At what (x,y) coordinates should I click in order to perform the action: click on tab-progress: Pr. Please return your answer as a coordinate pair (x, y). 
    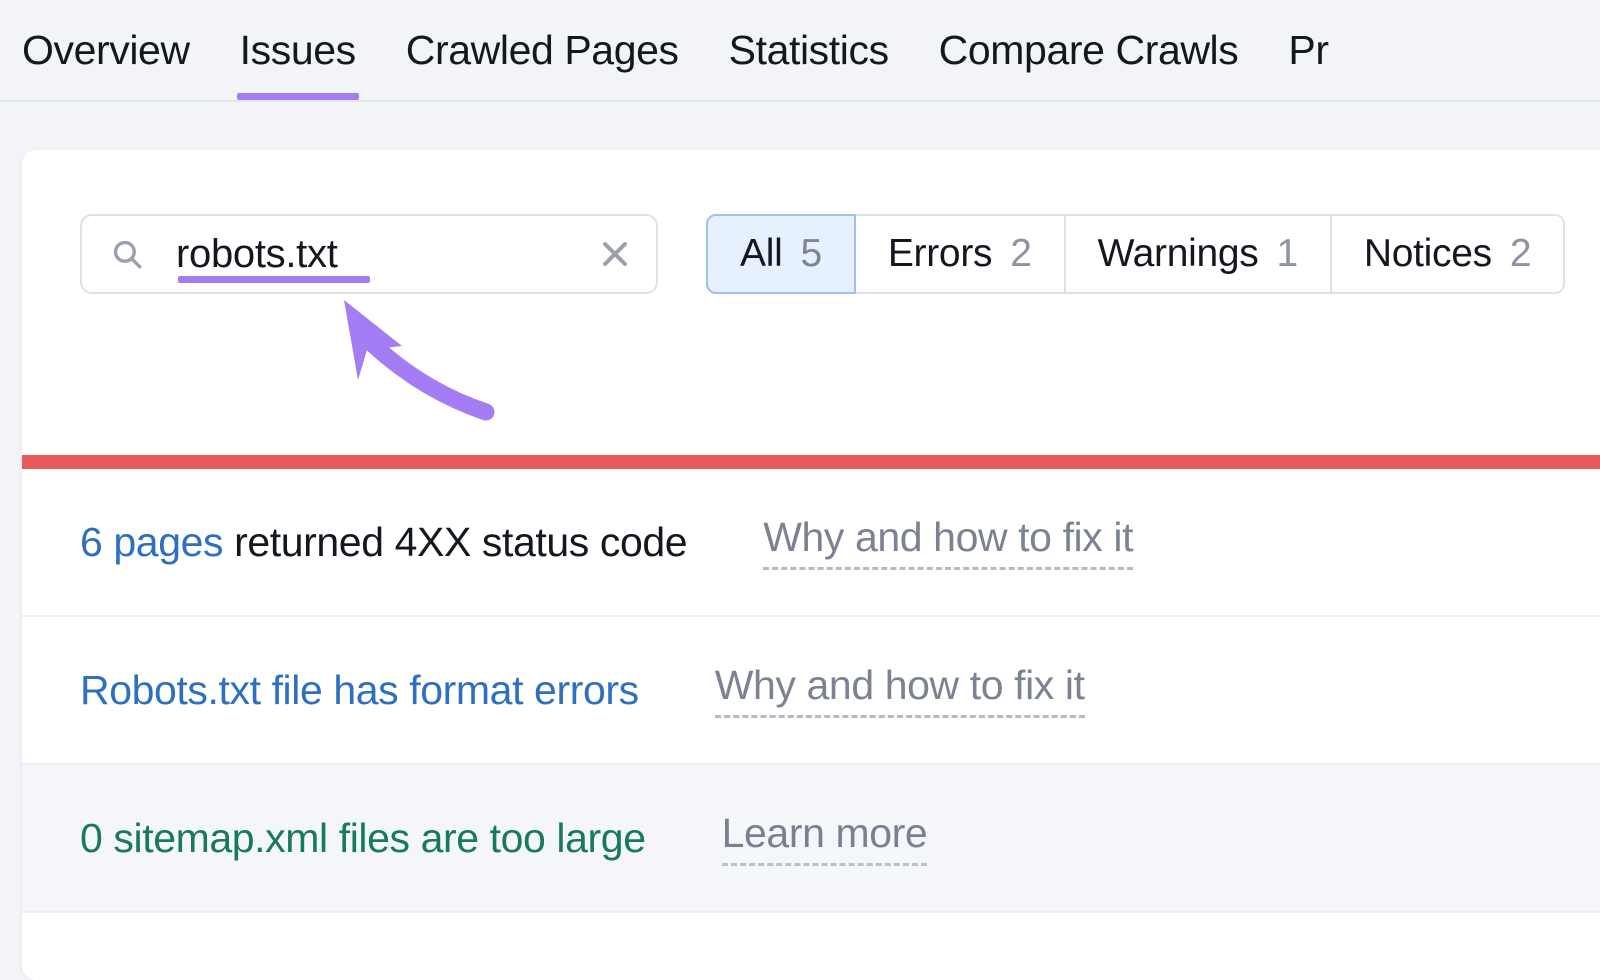
    Looking at the image, I should click on (1308, 50).